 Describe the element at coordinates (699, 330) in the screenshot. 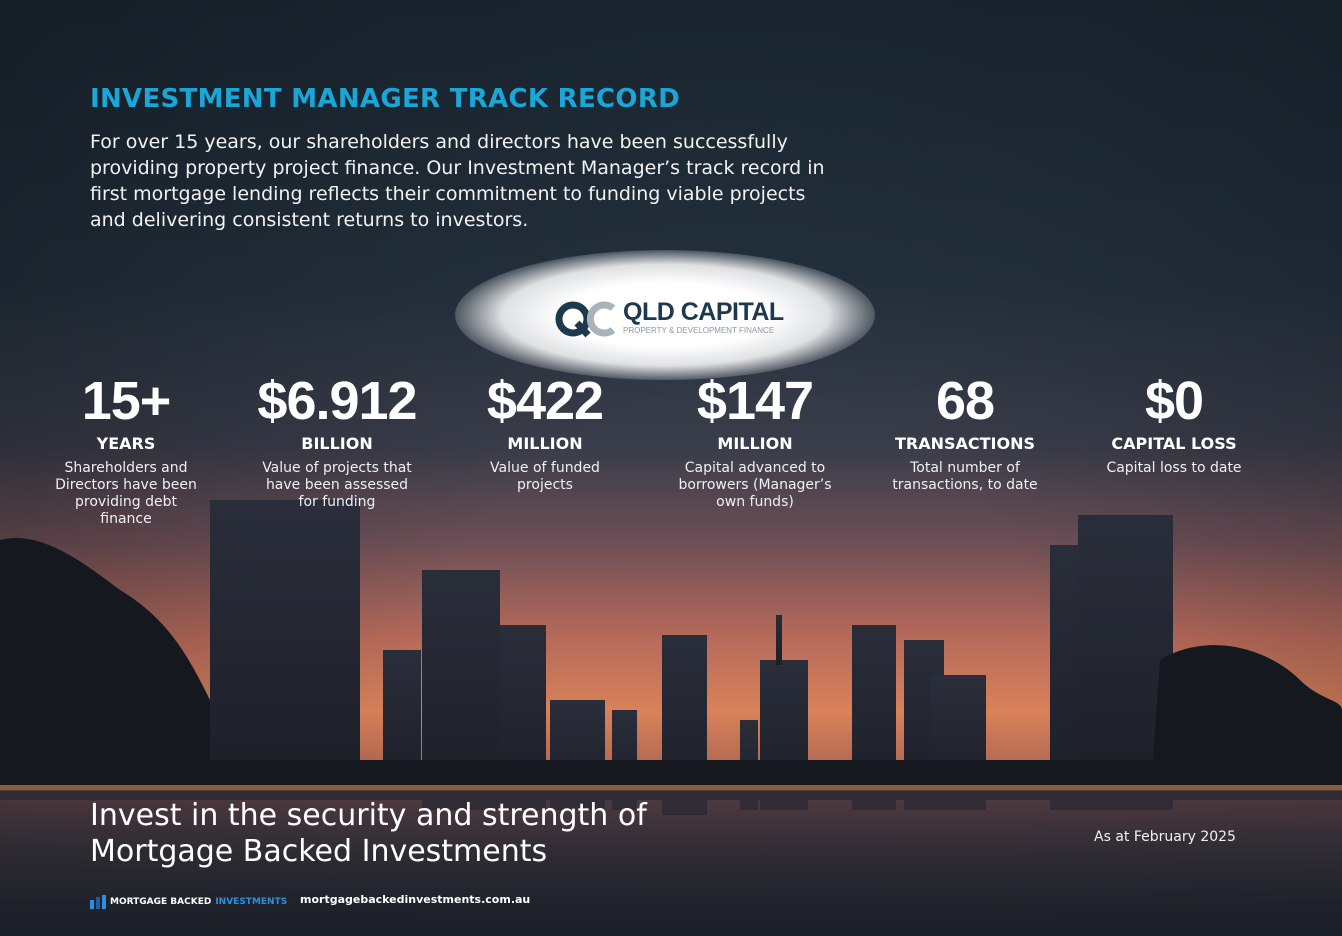

I see `logo-tagline: PROPERTY & DEVELOPMENT FINANCE` at that location.